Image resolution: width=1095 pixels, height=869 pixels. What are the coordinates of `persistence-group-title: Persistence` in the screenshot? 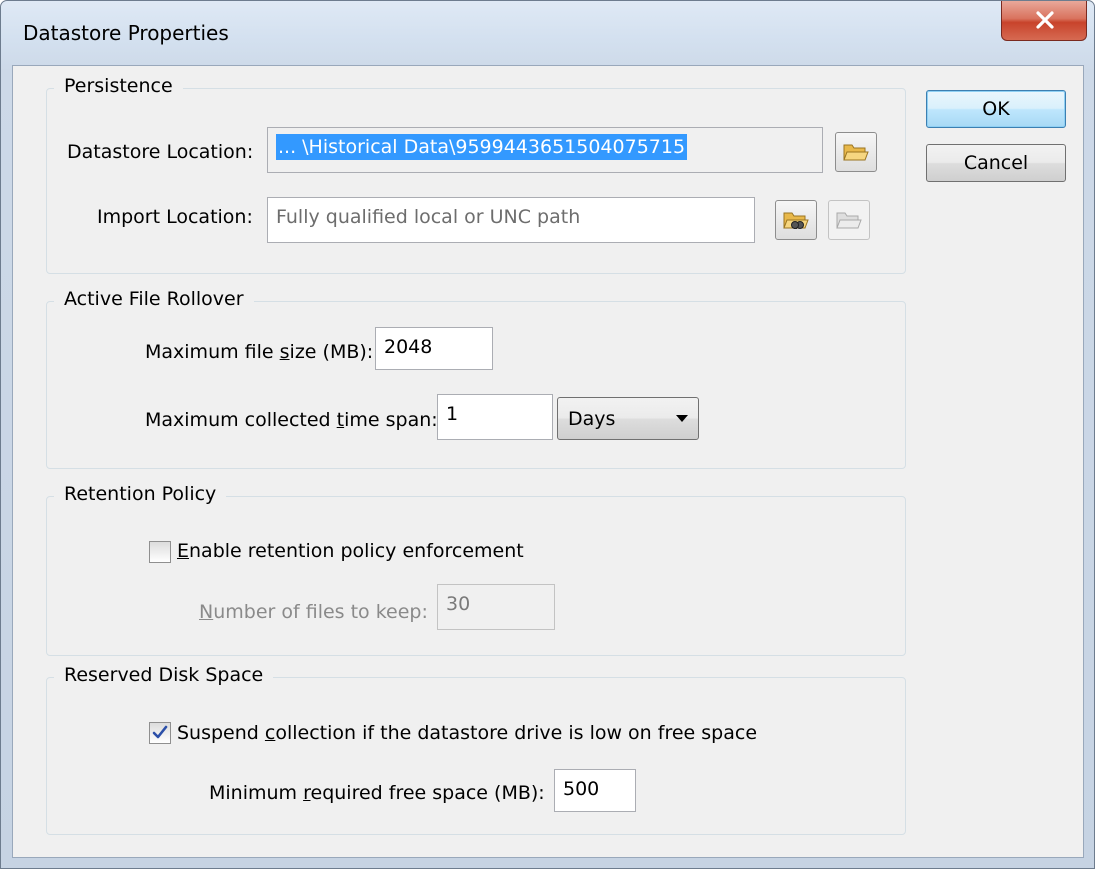 It's located at (118, 86).